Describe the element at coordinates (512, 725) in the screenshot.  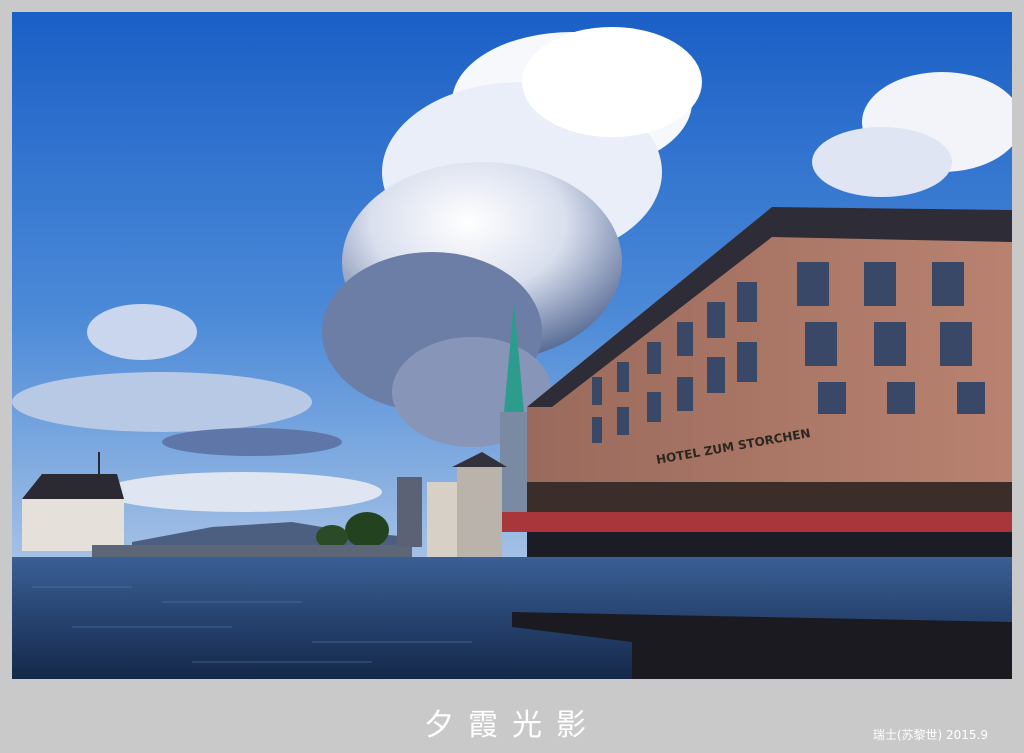
I see `photo-caption-title: 夕霞光影` at that location.